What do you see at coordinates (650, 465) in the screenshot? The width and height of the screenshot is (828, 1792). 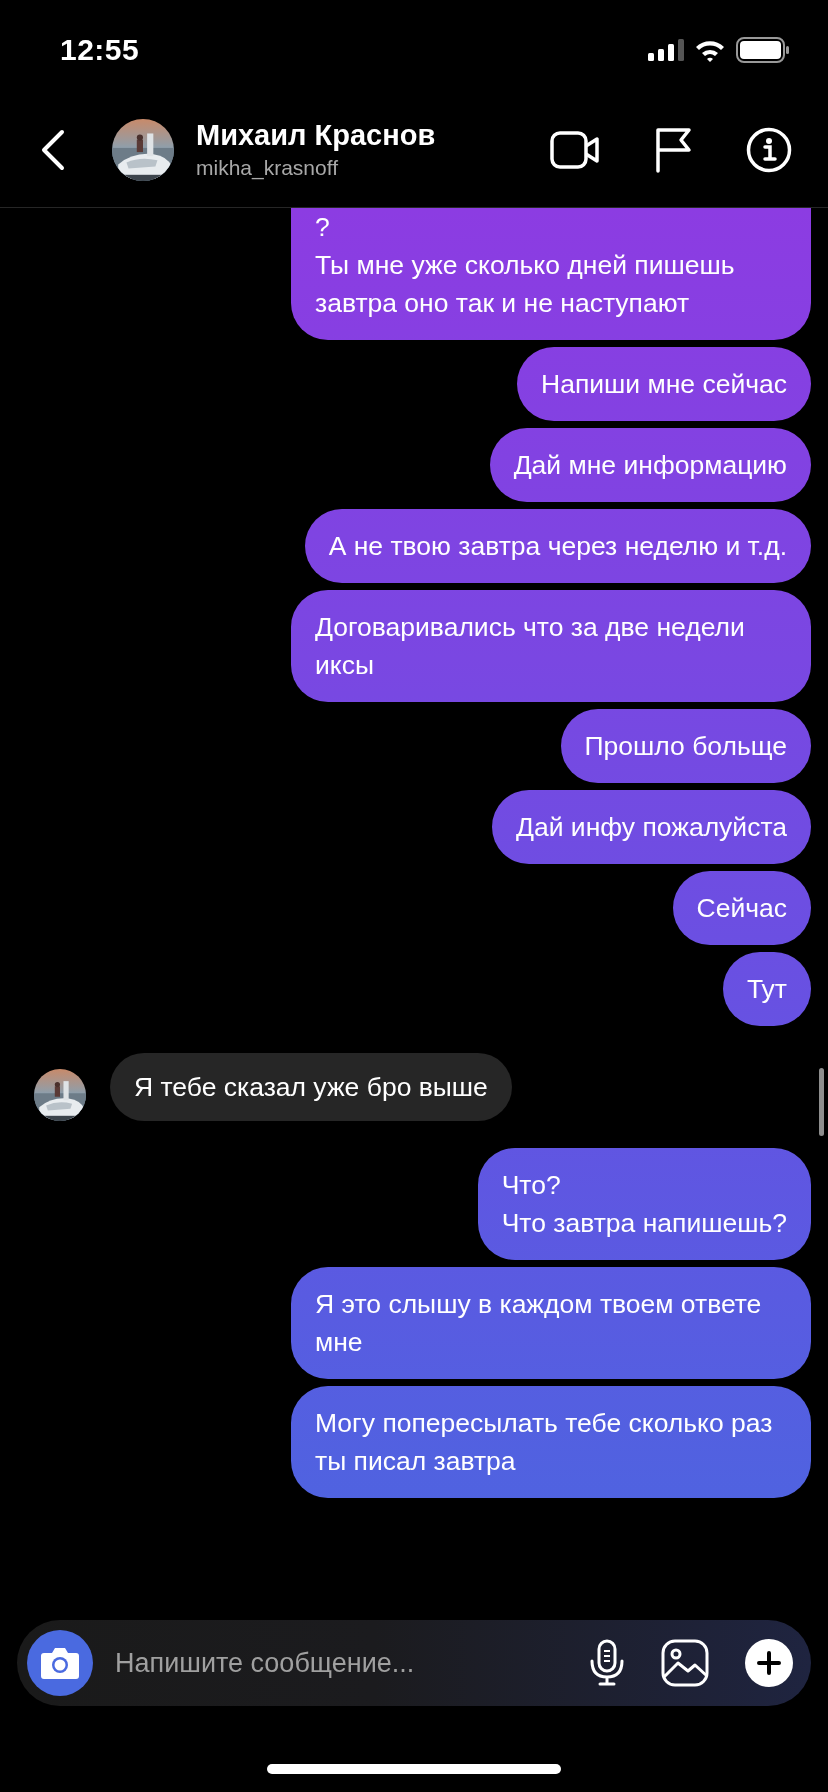 I see `sent-message-bubble: Дай мне информацию` at bounding box center [650, 465].